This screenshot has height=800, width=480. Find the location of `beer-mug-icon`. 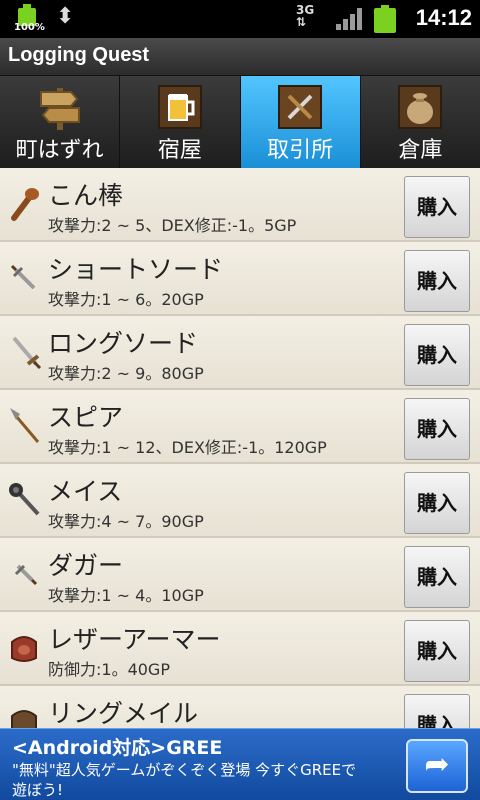

beer-mug-icon is located at coordinates (179, 107).